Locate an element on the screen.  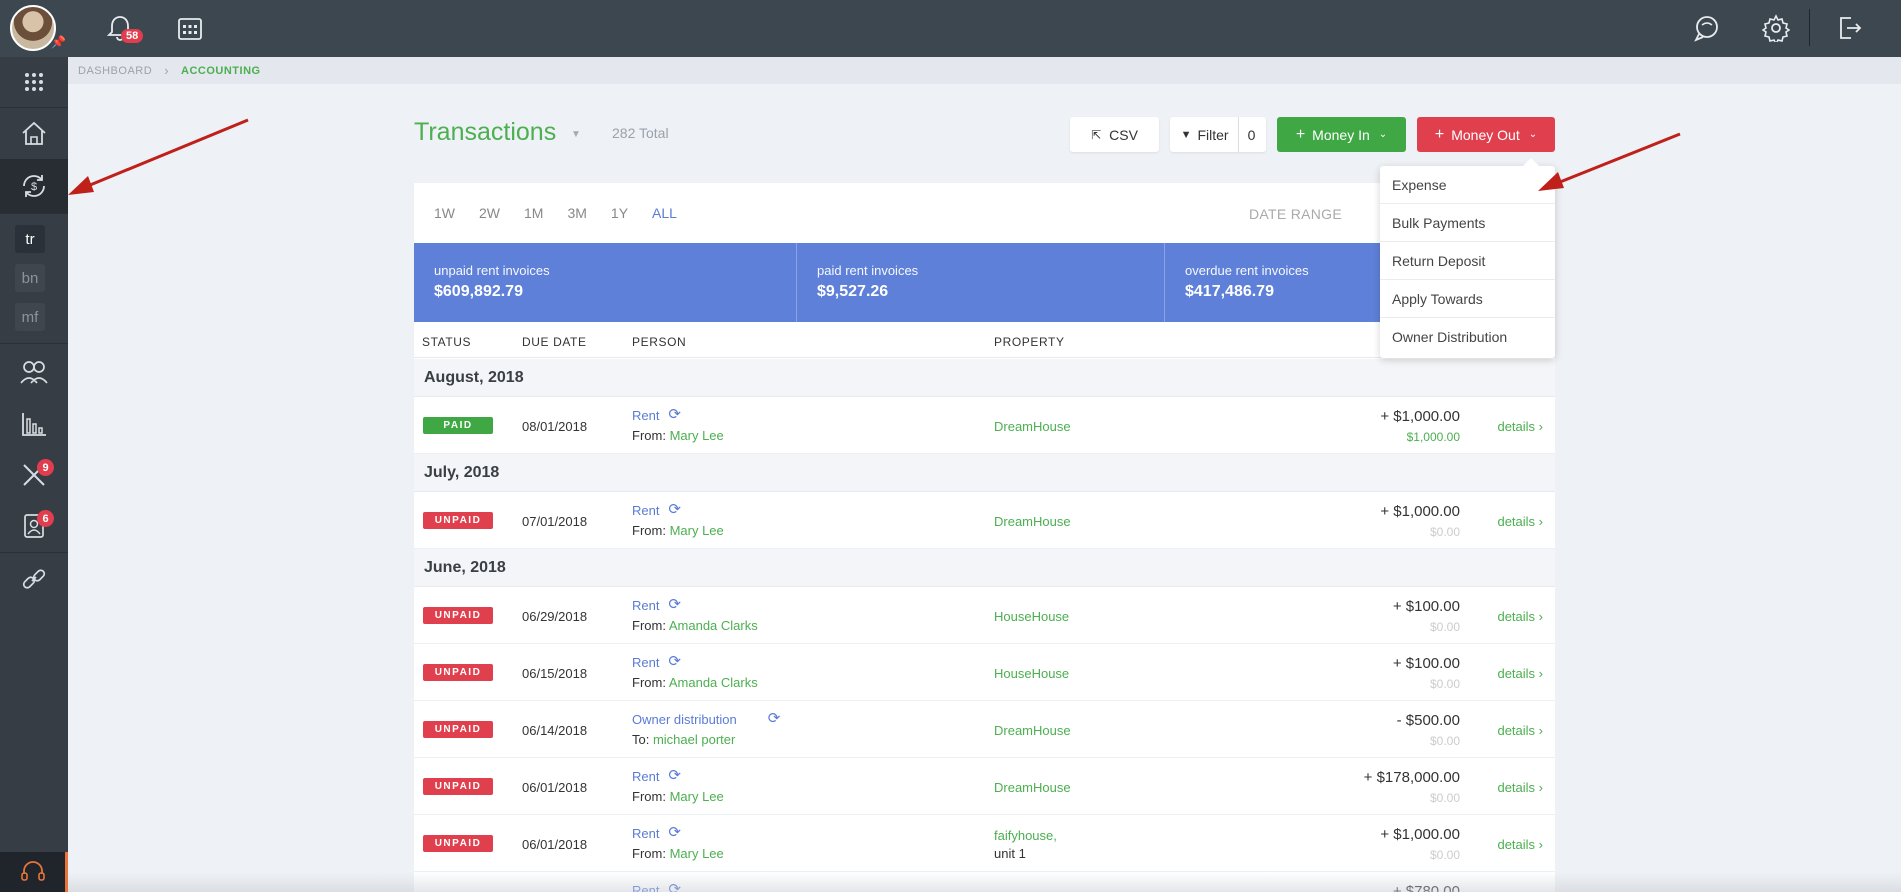
range-all: ALL is located at coordinates (664, 213).